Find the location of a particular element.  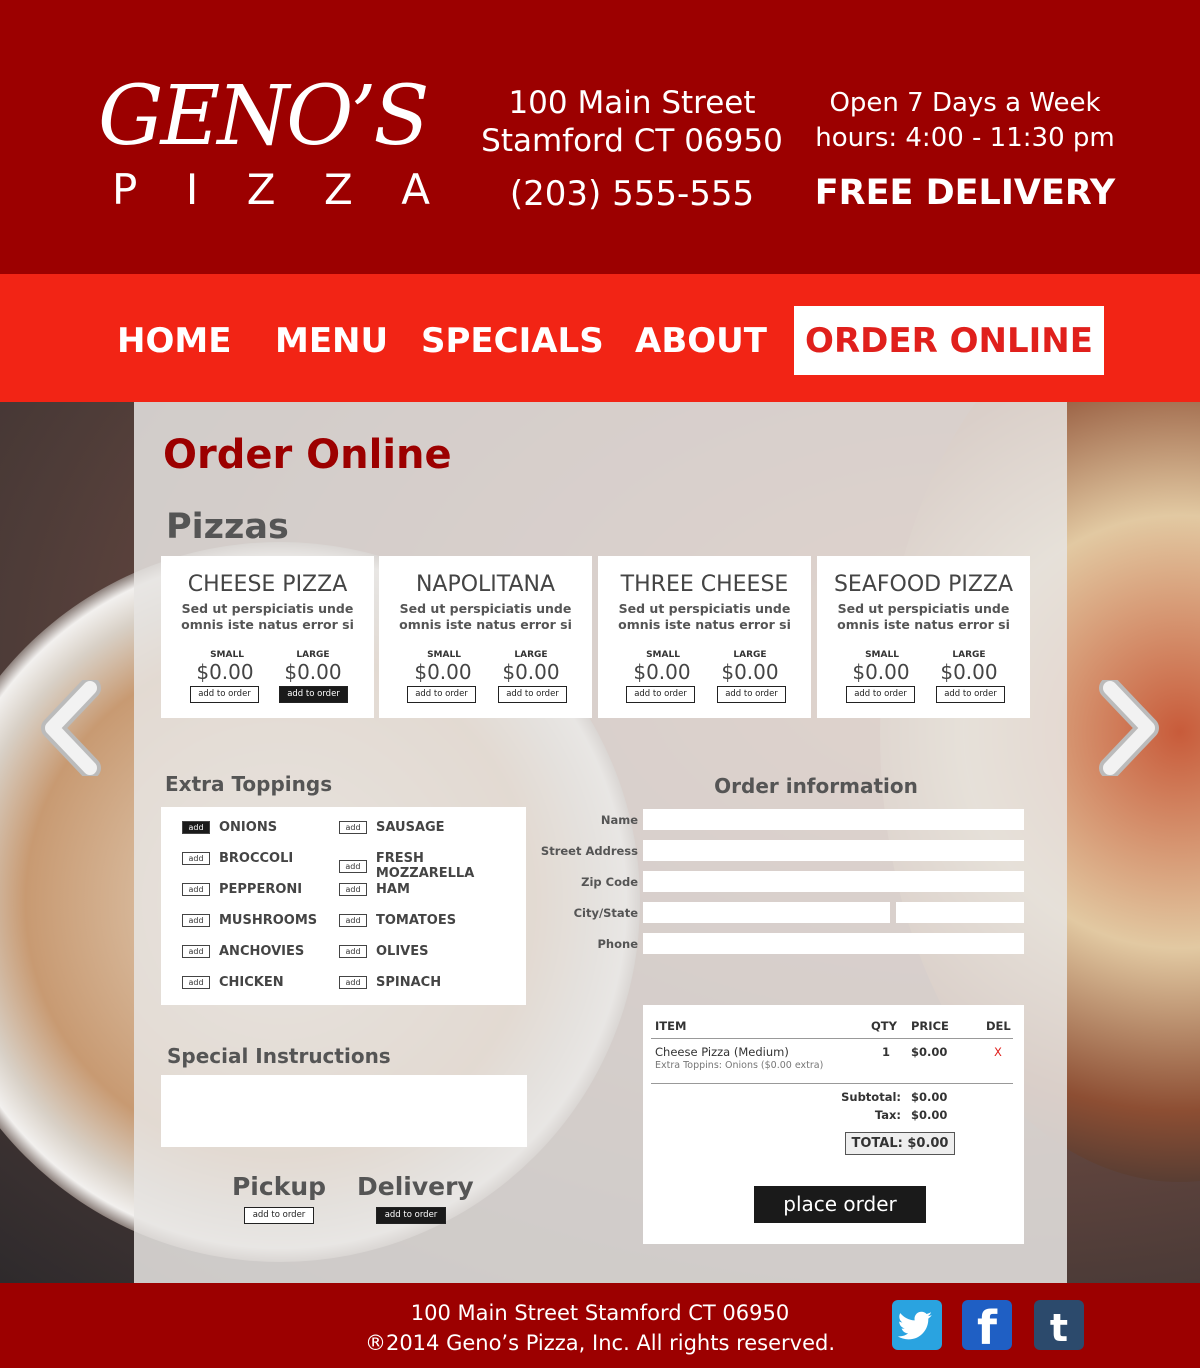

topping-label: CHICKEN is located at coordinates (251, 982).